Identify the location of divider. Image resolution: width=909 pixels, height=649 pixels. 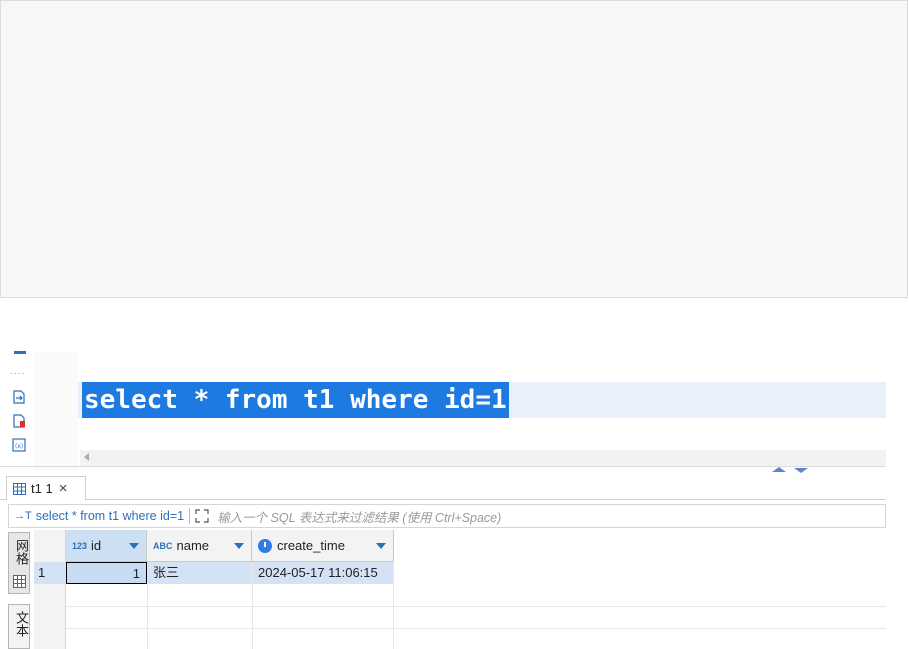
(190, 516).